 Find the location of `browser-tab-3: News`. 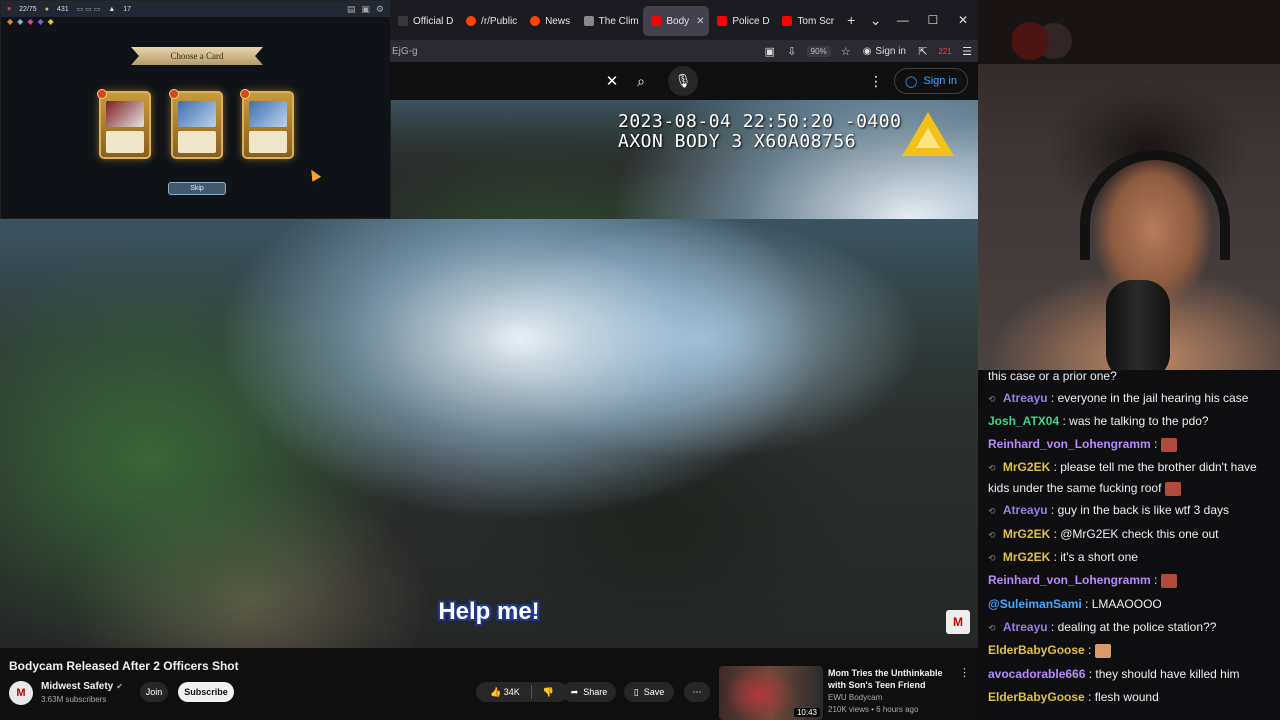

browser-tab-3: News is located at coordinates (549, 21).